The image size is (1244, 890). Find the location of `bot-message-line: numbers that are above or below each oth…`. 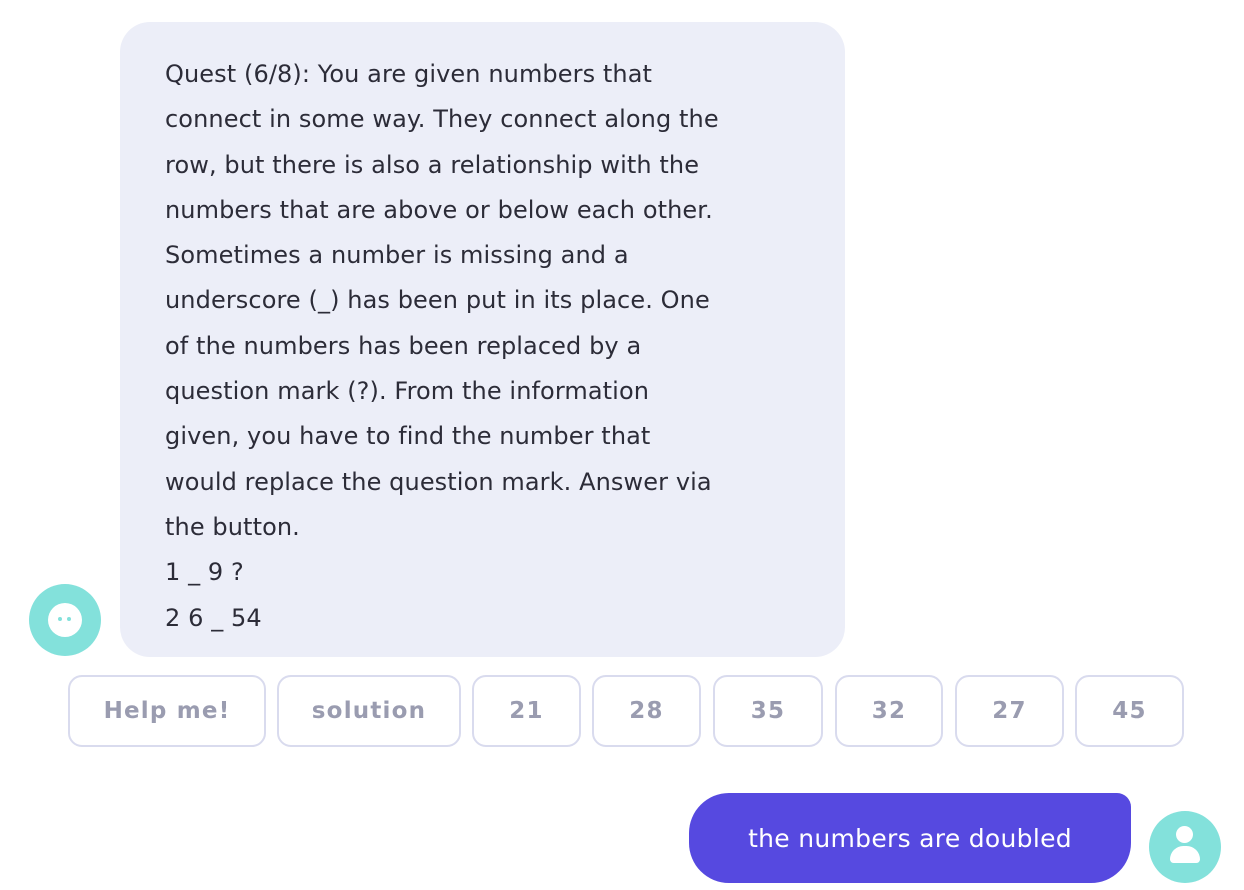

bot-message-line: numbers that are above or below each oth… is located at coordinates (439, 209).